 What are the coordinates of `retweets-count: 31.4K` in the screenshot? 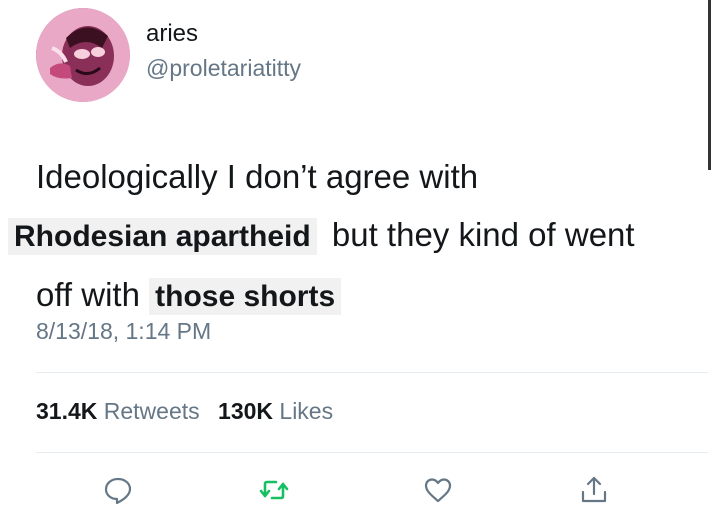 It's located at (67, 411).